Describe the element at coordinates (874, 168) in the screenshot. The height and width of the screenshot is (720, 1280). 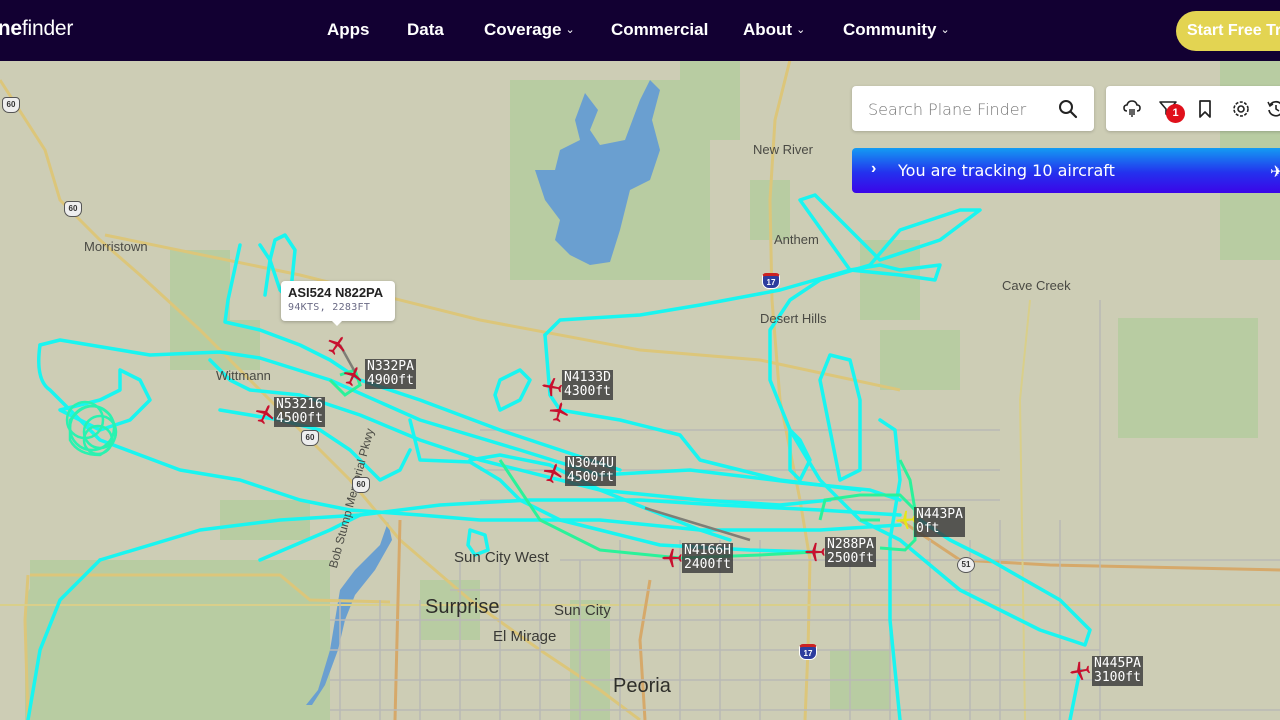
I see `chevron-right-icon: ›` at that location.